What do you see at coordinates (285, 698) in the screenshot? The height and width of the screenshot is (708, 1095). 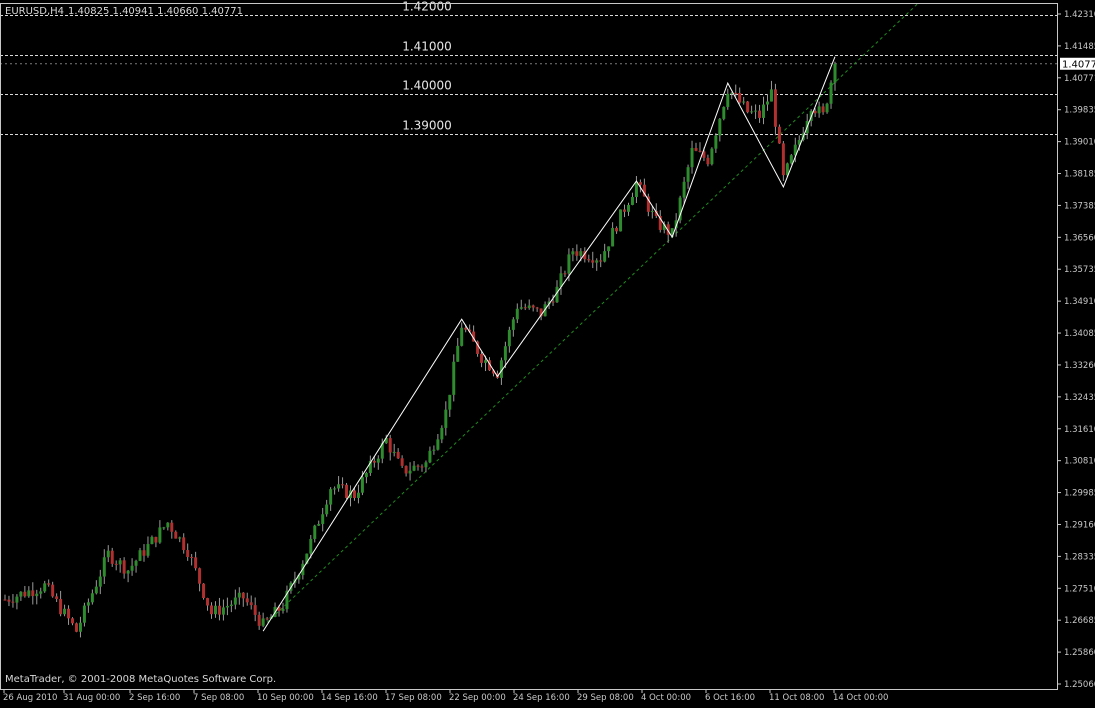 I see `time-tick-label: 10 Sep 00:00` at bounding box center [285, 698].